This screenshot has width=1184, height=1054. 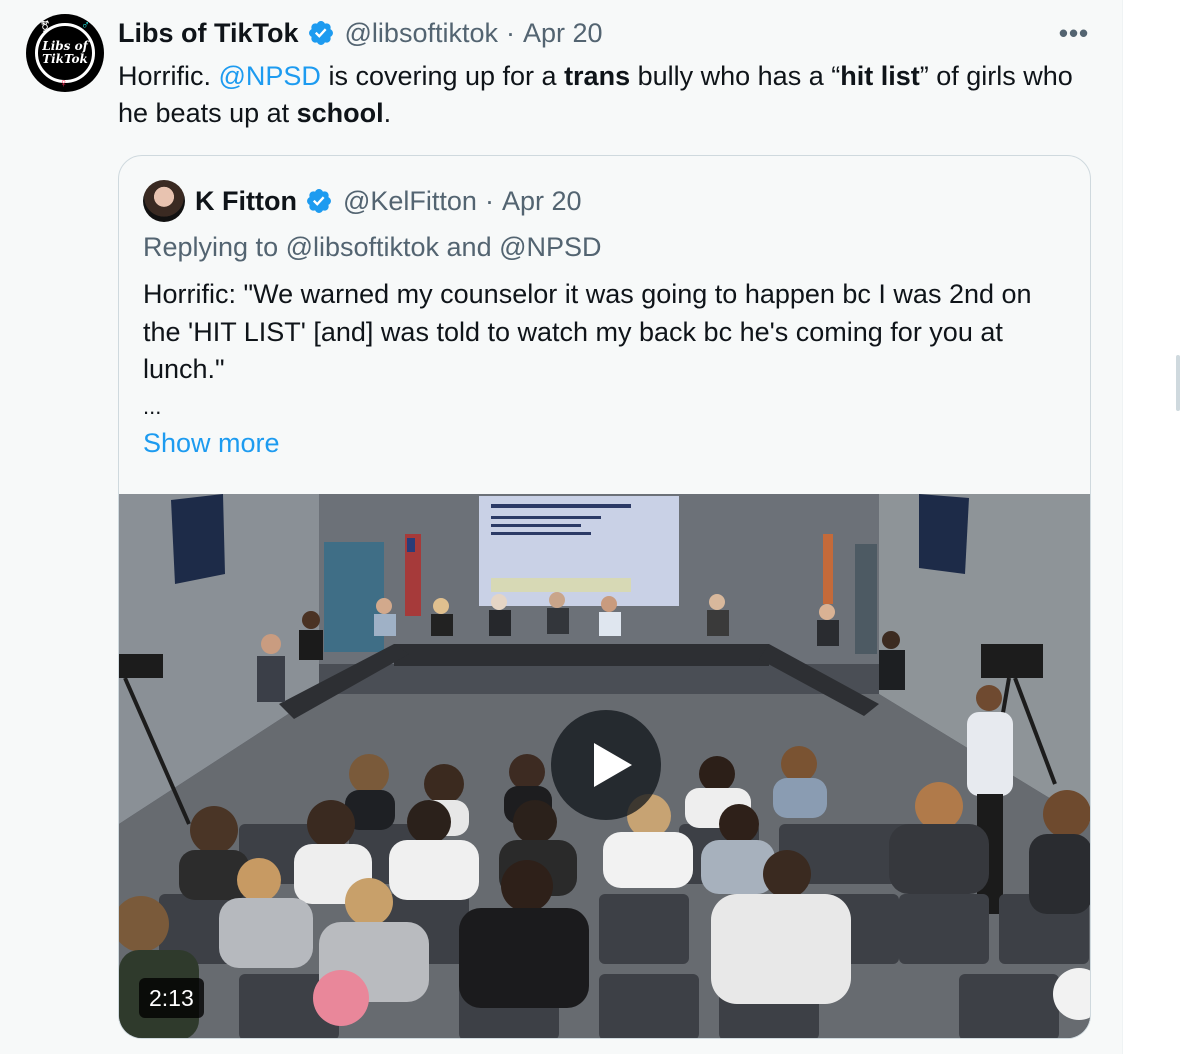 I want to click on tweet-text-bold: hit list, so click(x=880, y=76).